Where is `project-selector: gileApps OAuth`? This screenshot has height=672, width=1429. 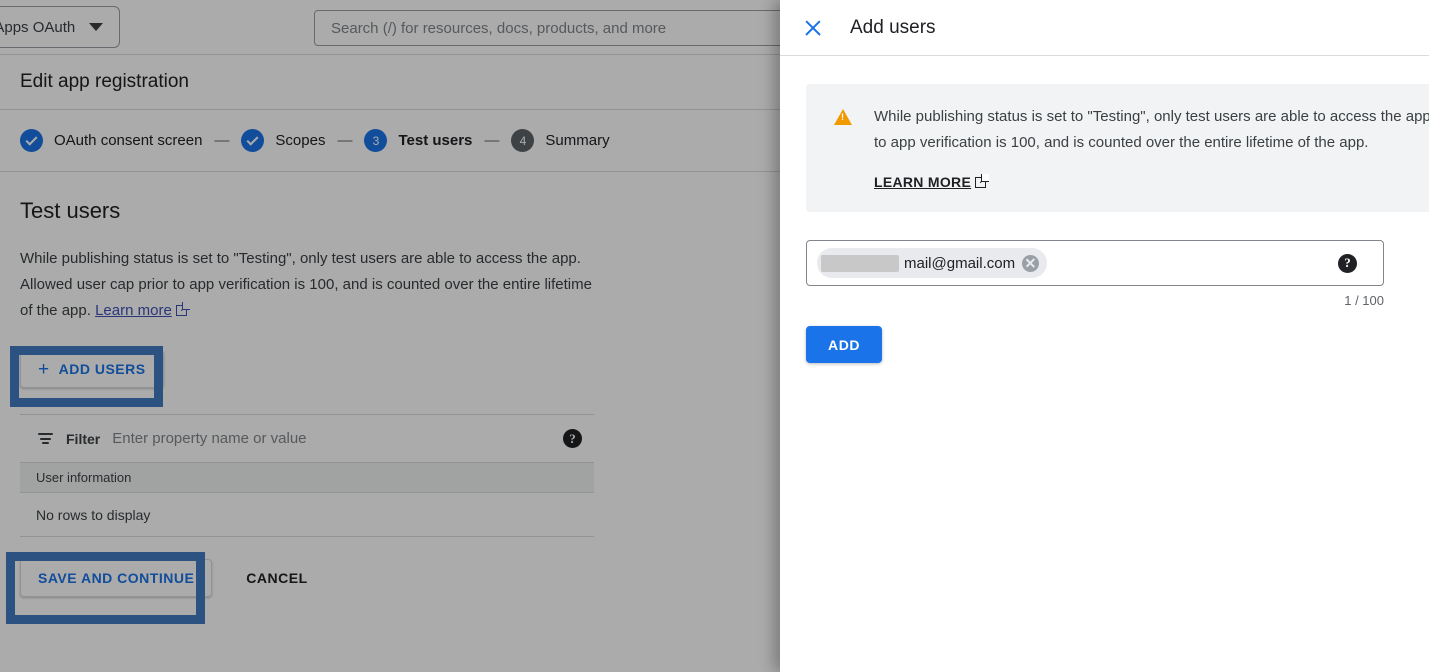 project-selector: gileApps OAuth is located at coordinates (60, 27).